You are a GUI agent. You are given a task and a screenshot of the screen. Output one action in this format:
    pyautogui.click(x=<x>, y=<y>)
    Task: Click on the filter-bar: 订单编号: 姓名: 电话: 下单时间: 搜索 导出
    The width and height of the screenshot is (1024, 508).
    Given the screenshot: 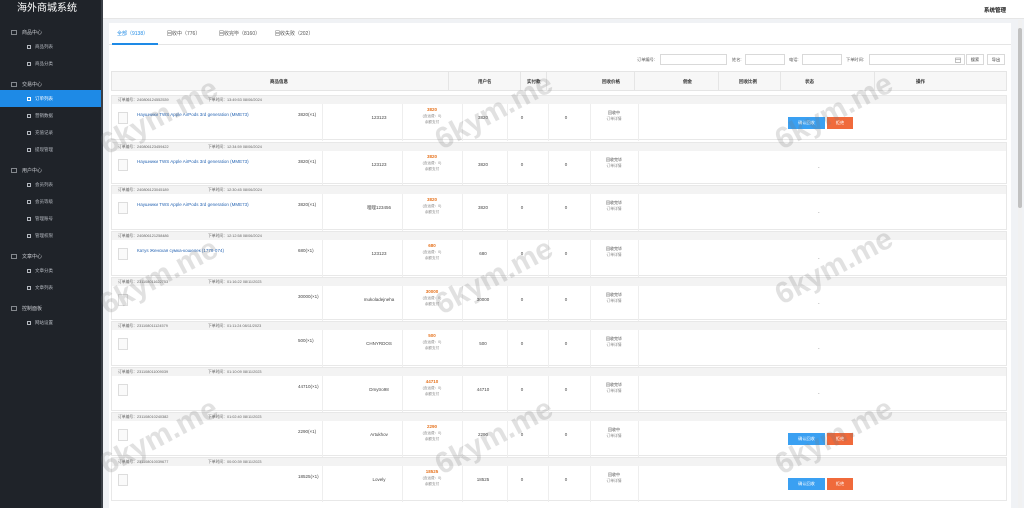 What is the action you would take?
    pyautogui.click(x=560, y=60)
    